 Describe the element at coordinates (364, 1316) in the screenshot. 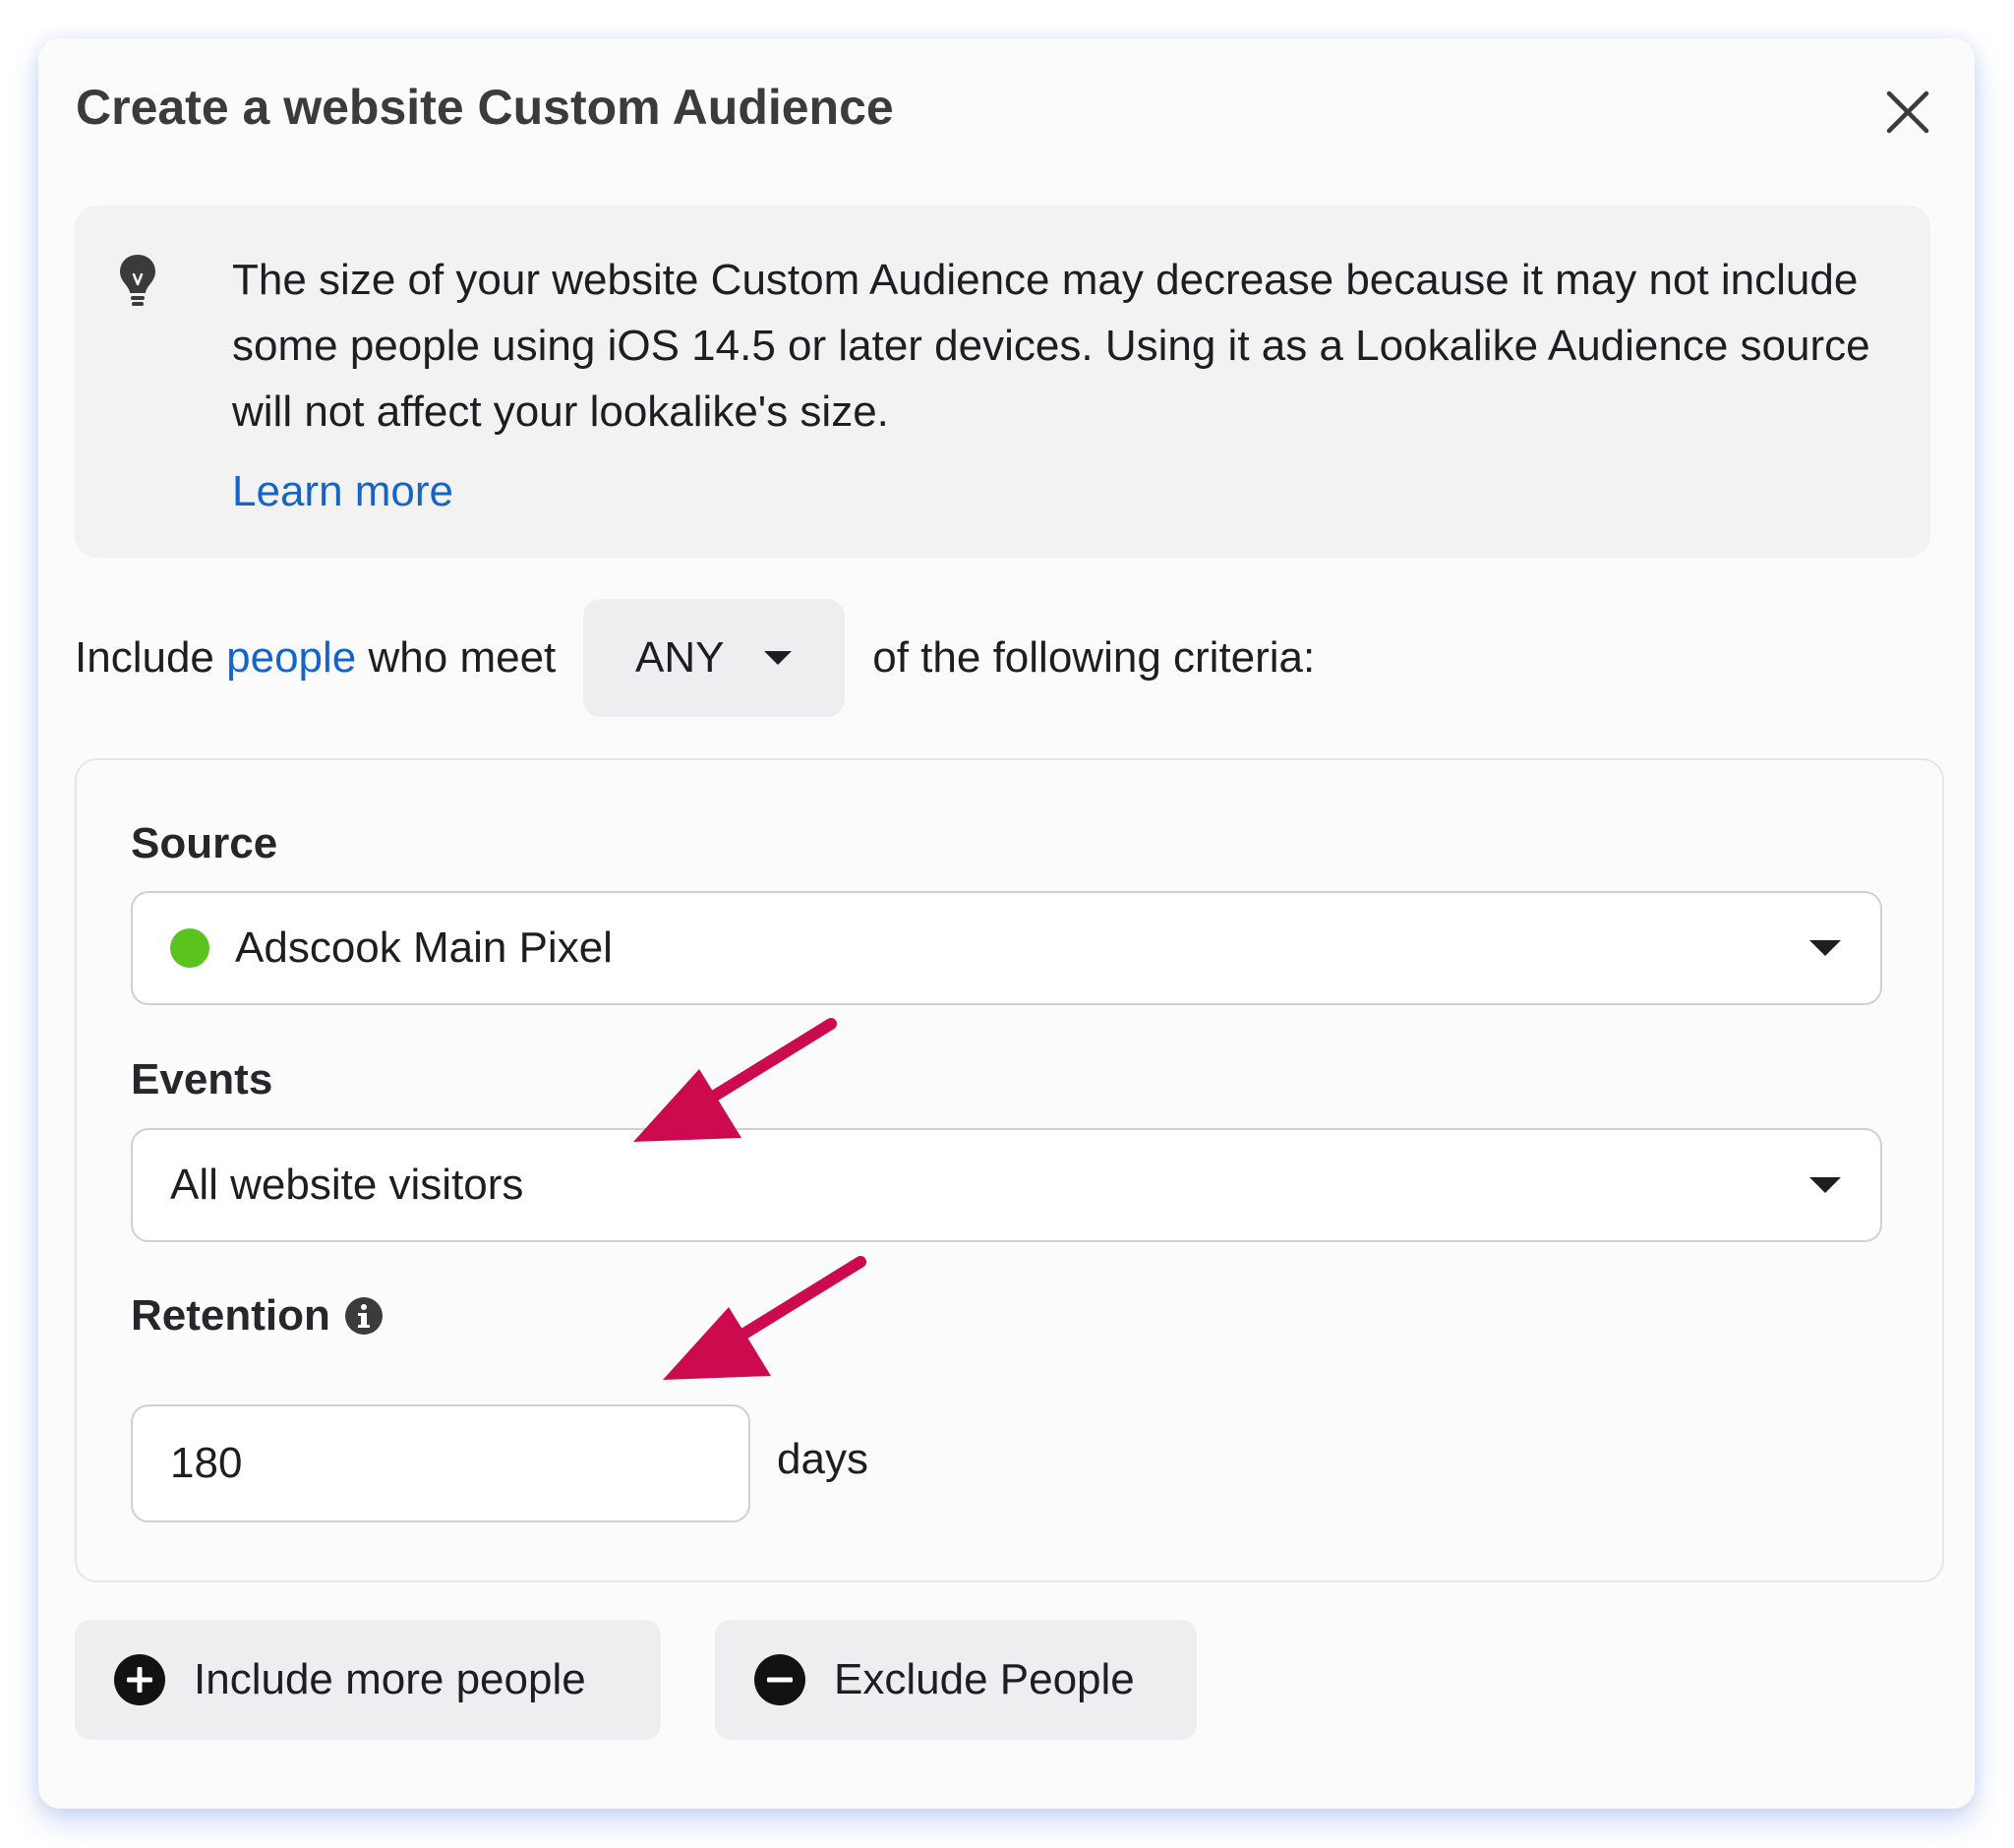

I see `info-icon` at that location.